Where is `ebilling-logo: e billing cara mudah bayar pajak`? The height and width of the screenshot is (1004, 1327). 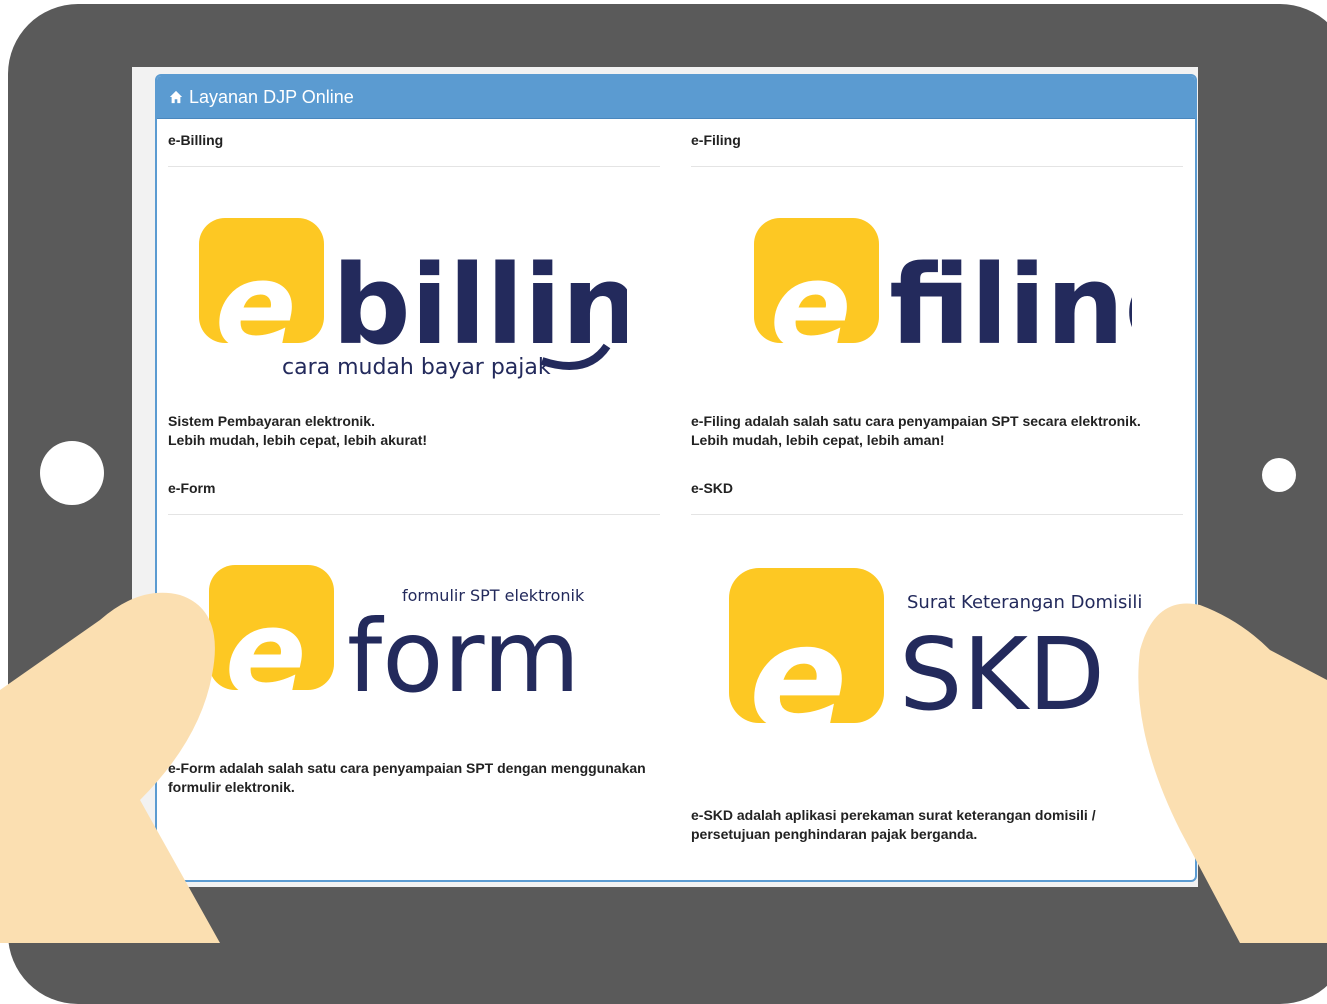
ebilling-logo: e billing cara mudah bayar pajak is located at coordinates (412, 301).